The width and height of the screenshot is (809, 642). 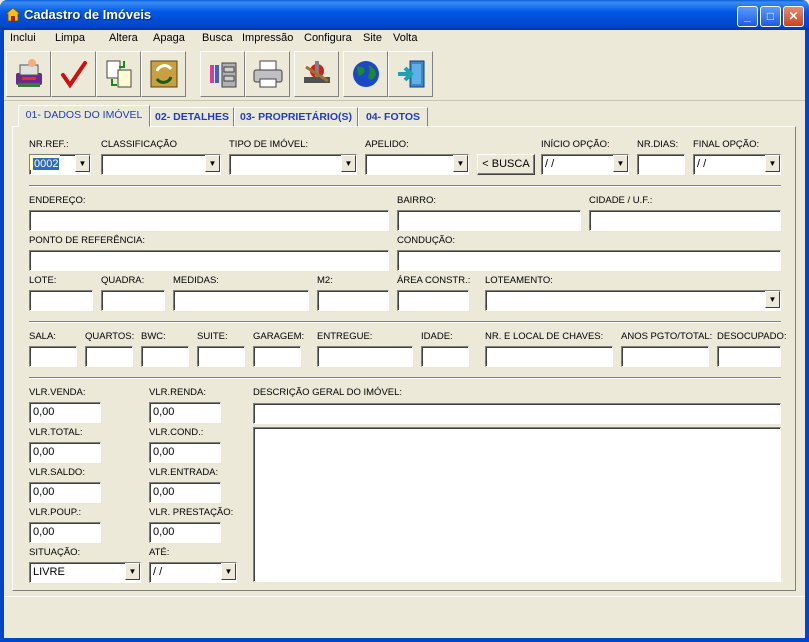 What do you see at coordinates (28, 74) in the screenshot?
I see `inclui-tool-button` at bounding box center [28, 74].